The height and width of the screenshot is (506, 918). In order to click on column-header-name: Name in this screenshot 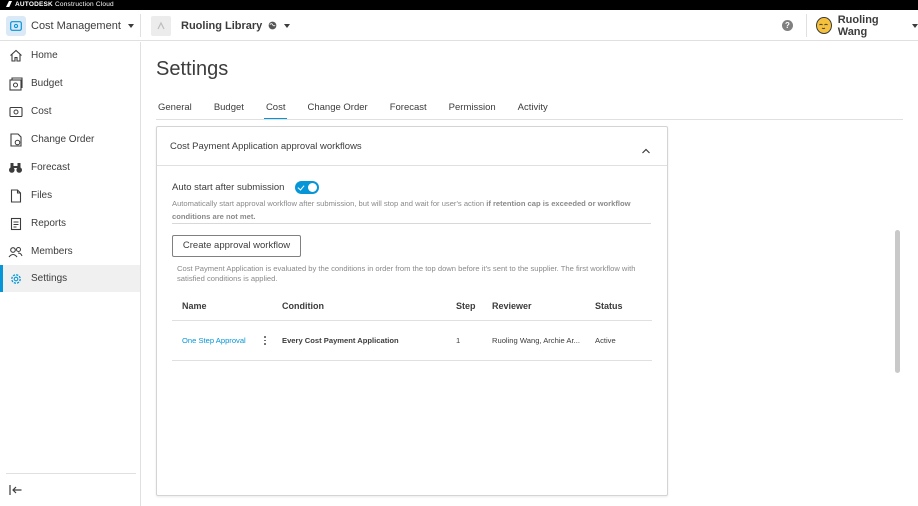, I will do `click(194, 306)`.